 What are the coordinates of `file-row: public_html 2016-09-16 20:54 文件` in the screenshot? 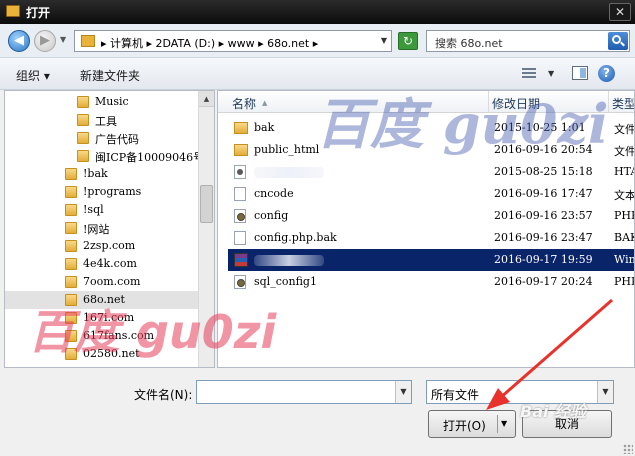 It's located at (431, 150).